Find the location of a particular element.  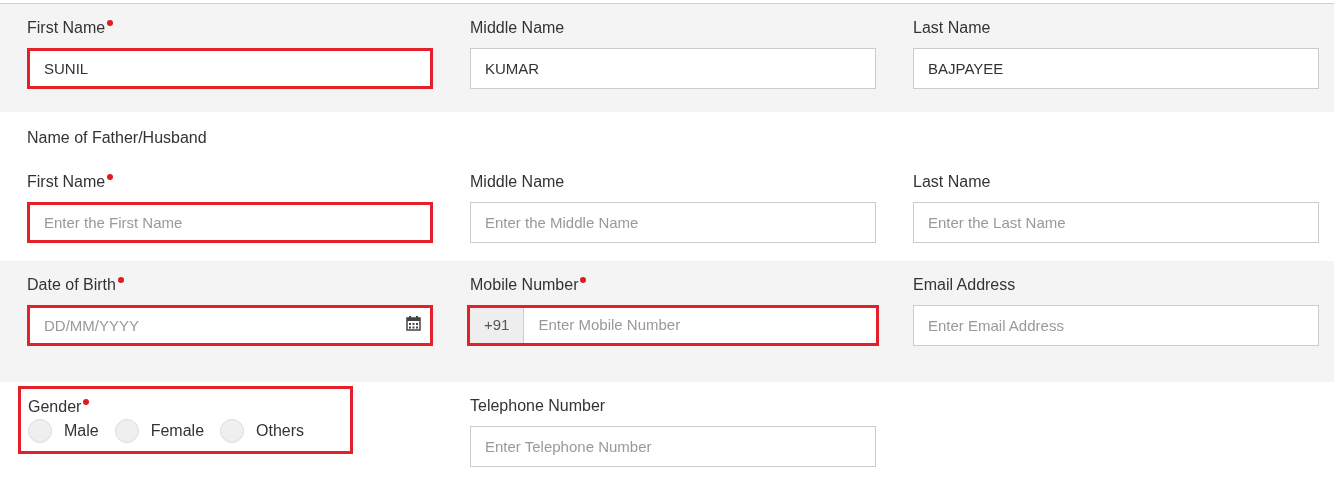

input-field: Enter the Middle Name is located at coordinates (673, 222).